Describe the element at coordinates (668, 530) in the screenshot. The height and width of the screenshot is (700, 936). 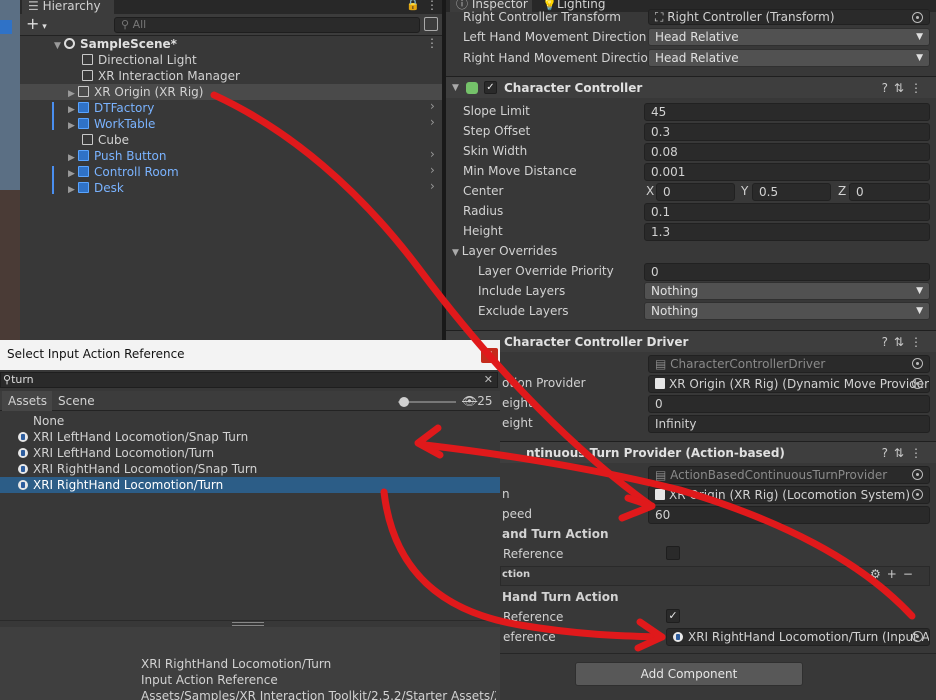
I see `annotation-stroke-return` at that location.